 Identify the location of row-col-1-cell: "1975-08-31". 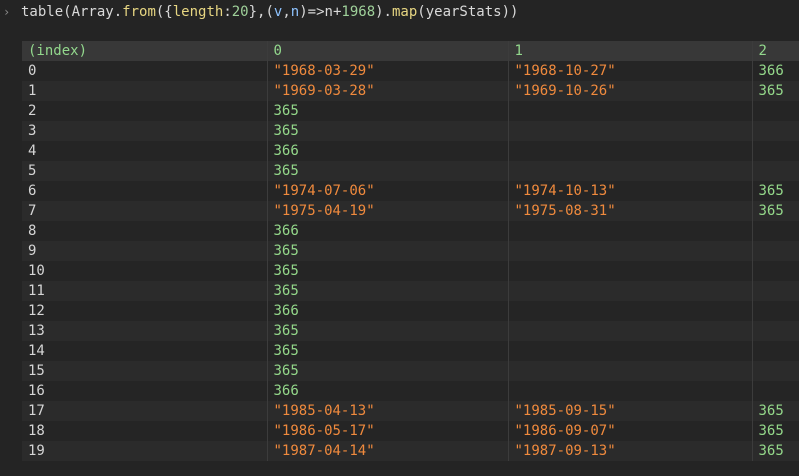
(629, 211).